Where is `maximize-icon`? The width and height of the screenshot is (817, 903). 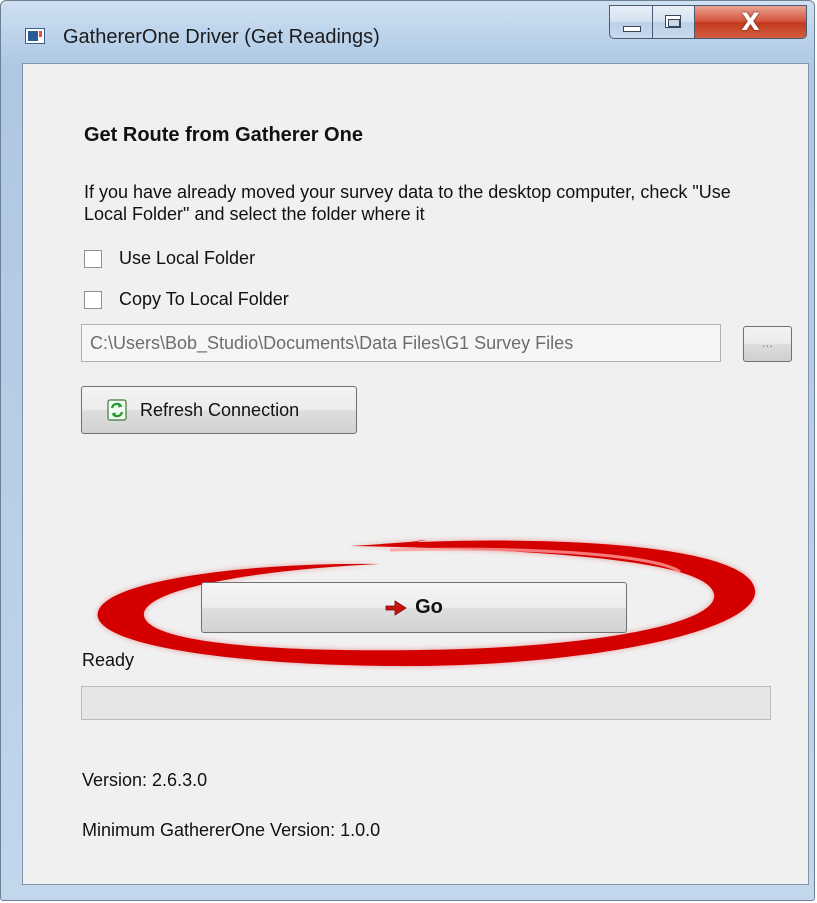 maximize-icon is located at coordinates (673, 21).